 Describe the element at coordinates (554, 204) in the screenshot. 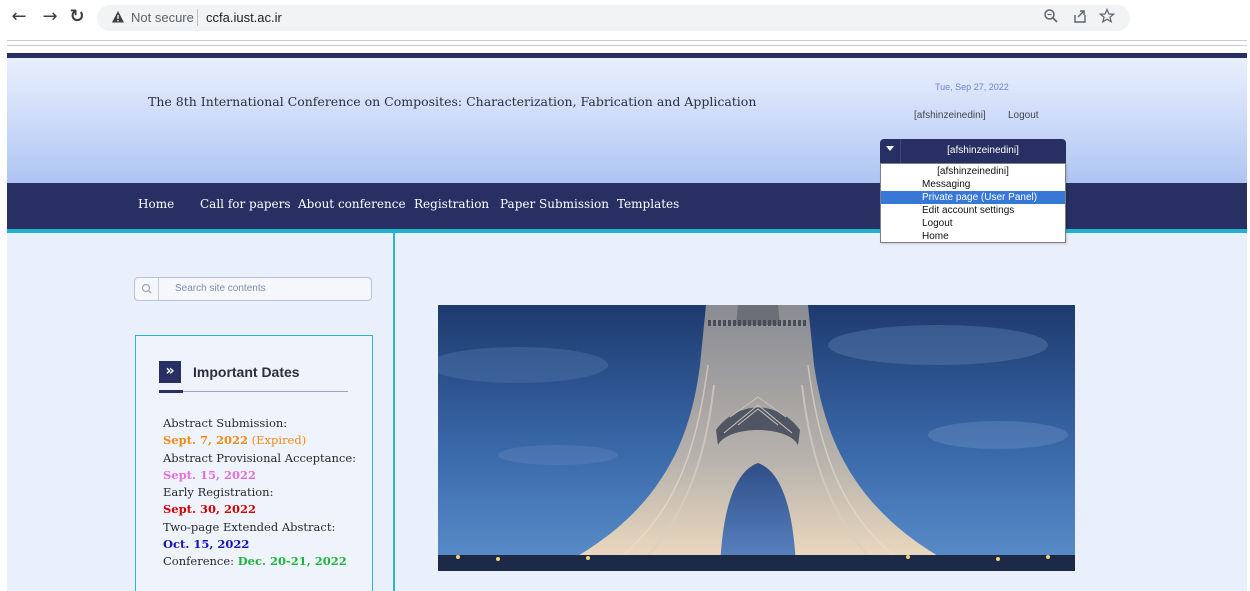

I see `nav-paper-submission: Paper Submission` at that location.